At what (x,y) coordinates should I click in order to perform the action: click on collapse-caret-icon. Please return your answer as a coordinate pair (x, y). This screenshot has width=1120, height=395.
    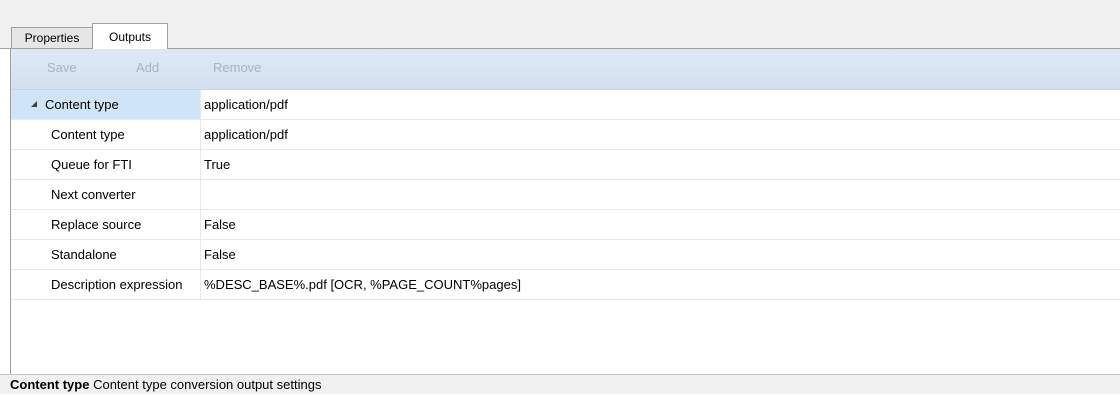
    Looking at the image, I should click on (34, 103).